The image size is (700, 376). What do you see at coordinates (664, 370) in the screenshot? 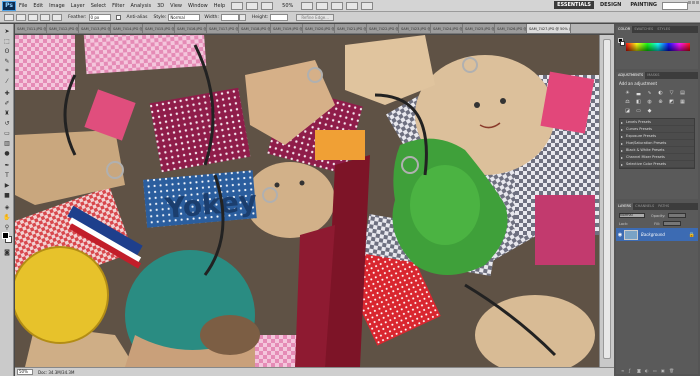
I see `new-layer-icon: ▣` at bounding box center [664, 370].